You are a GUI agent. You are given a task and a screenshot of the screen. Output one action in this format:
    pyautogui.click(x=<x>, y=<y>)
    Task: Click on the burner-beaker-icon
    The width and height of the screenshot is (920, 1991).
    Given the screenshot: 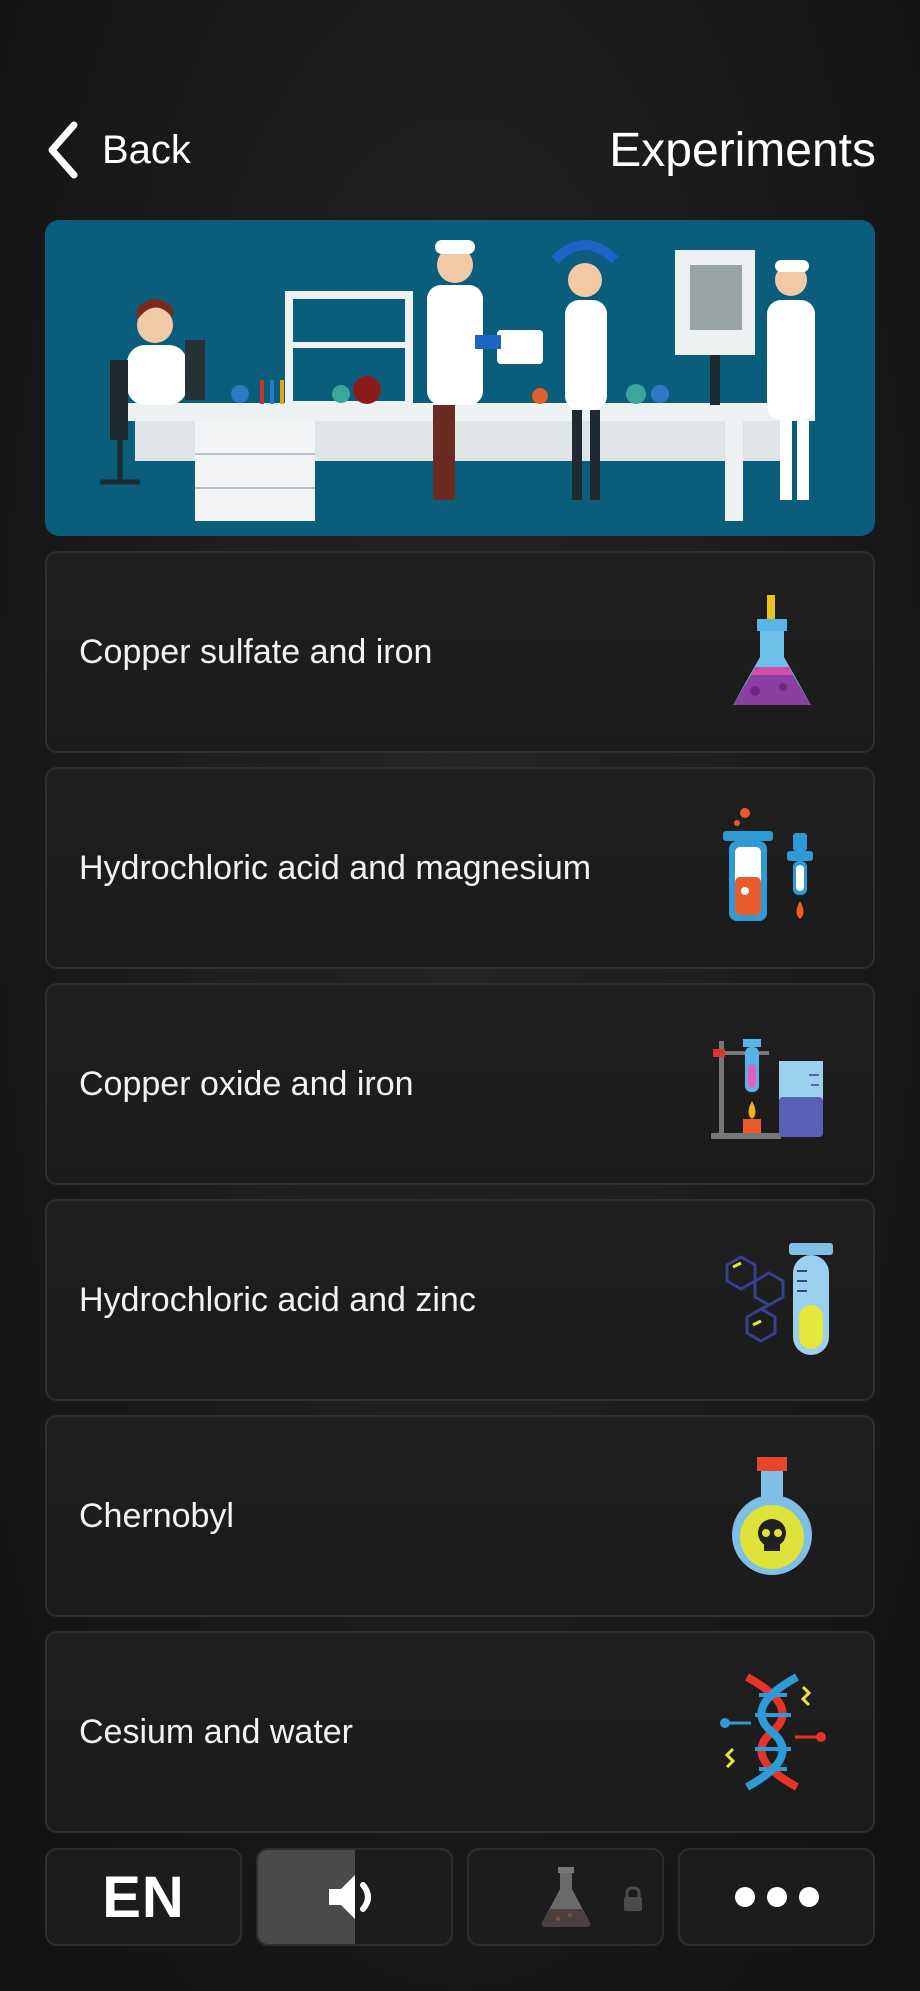 What is the action you would take?
    pyautogui.click(x=772, y=1084)
    